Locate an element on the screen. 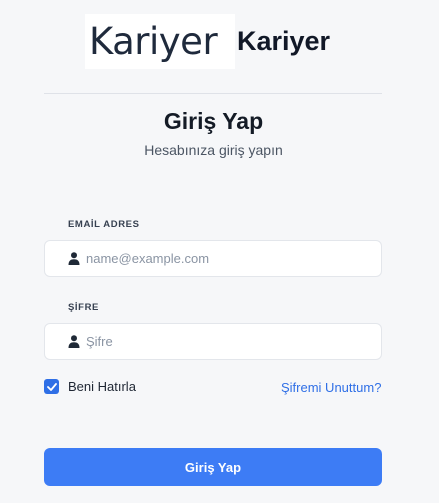 Image resolution: width=439 pixels, height=503 pixels. page-title: Giriş Yap is located at coordinates (213, 121).